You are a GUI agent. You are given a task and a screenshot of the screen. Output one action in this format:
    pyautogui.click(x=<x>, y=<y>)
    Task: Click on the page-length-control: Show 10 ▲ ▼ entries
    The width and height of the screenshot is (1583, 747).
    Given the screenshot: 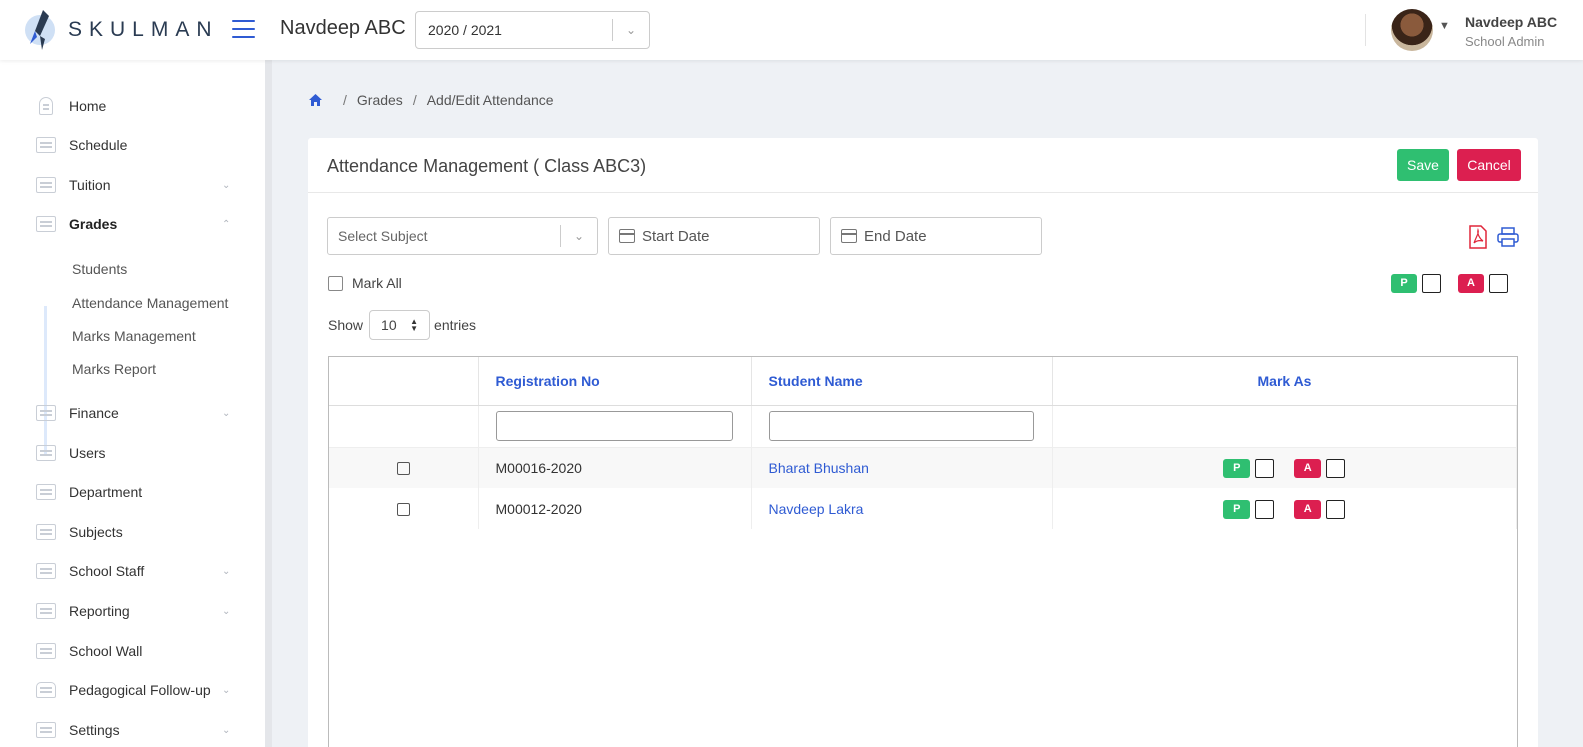 What is the action you would take?
    pyautogui.click(x=402, y=325)
    